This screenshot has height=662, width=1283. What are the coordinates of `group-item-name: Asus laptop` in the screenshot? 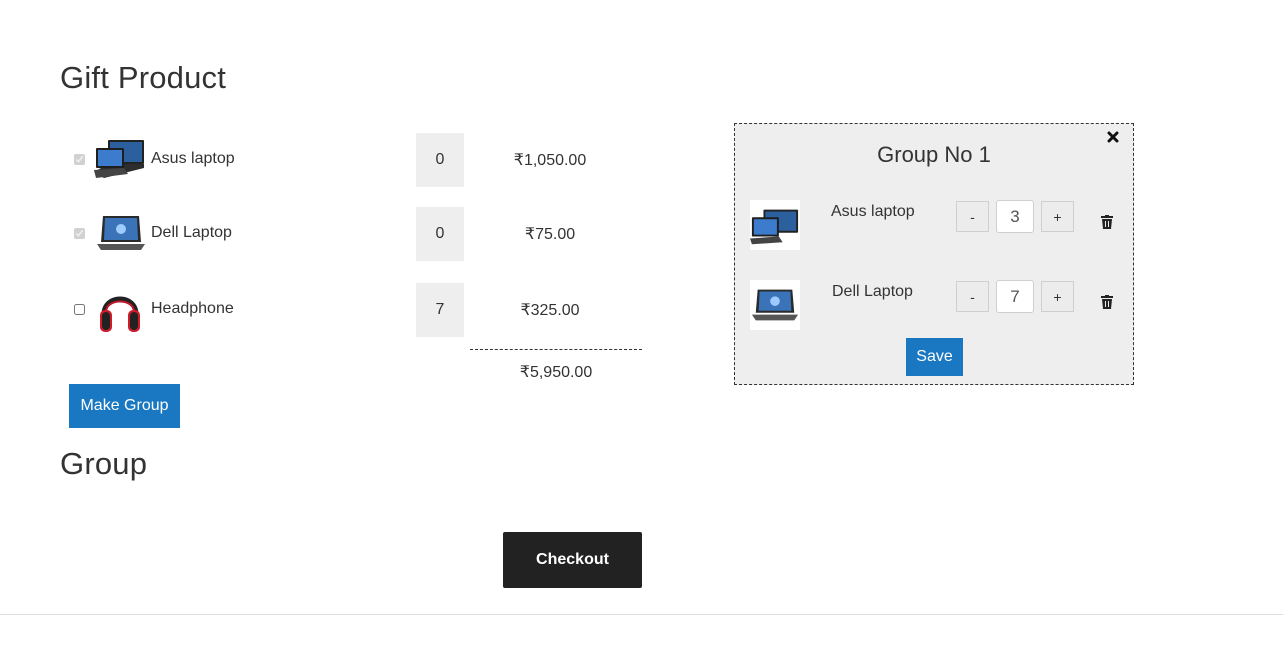 It's located at (873, 211).